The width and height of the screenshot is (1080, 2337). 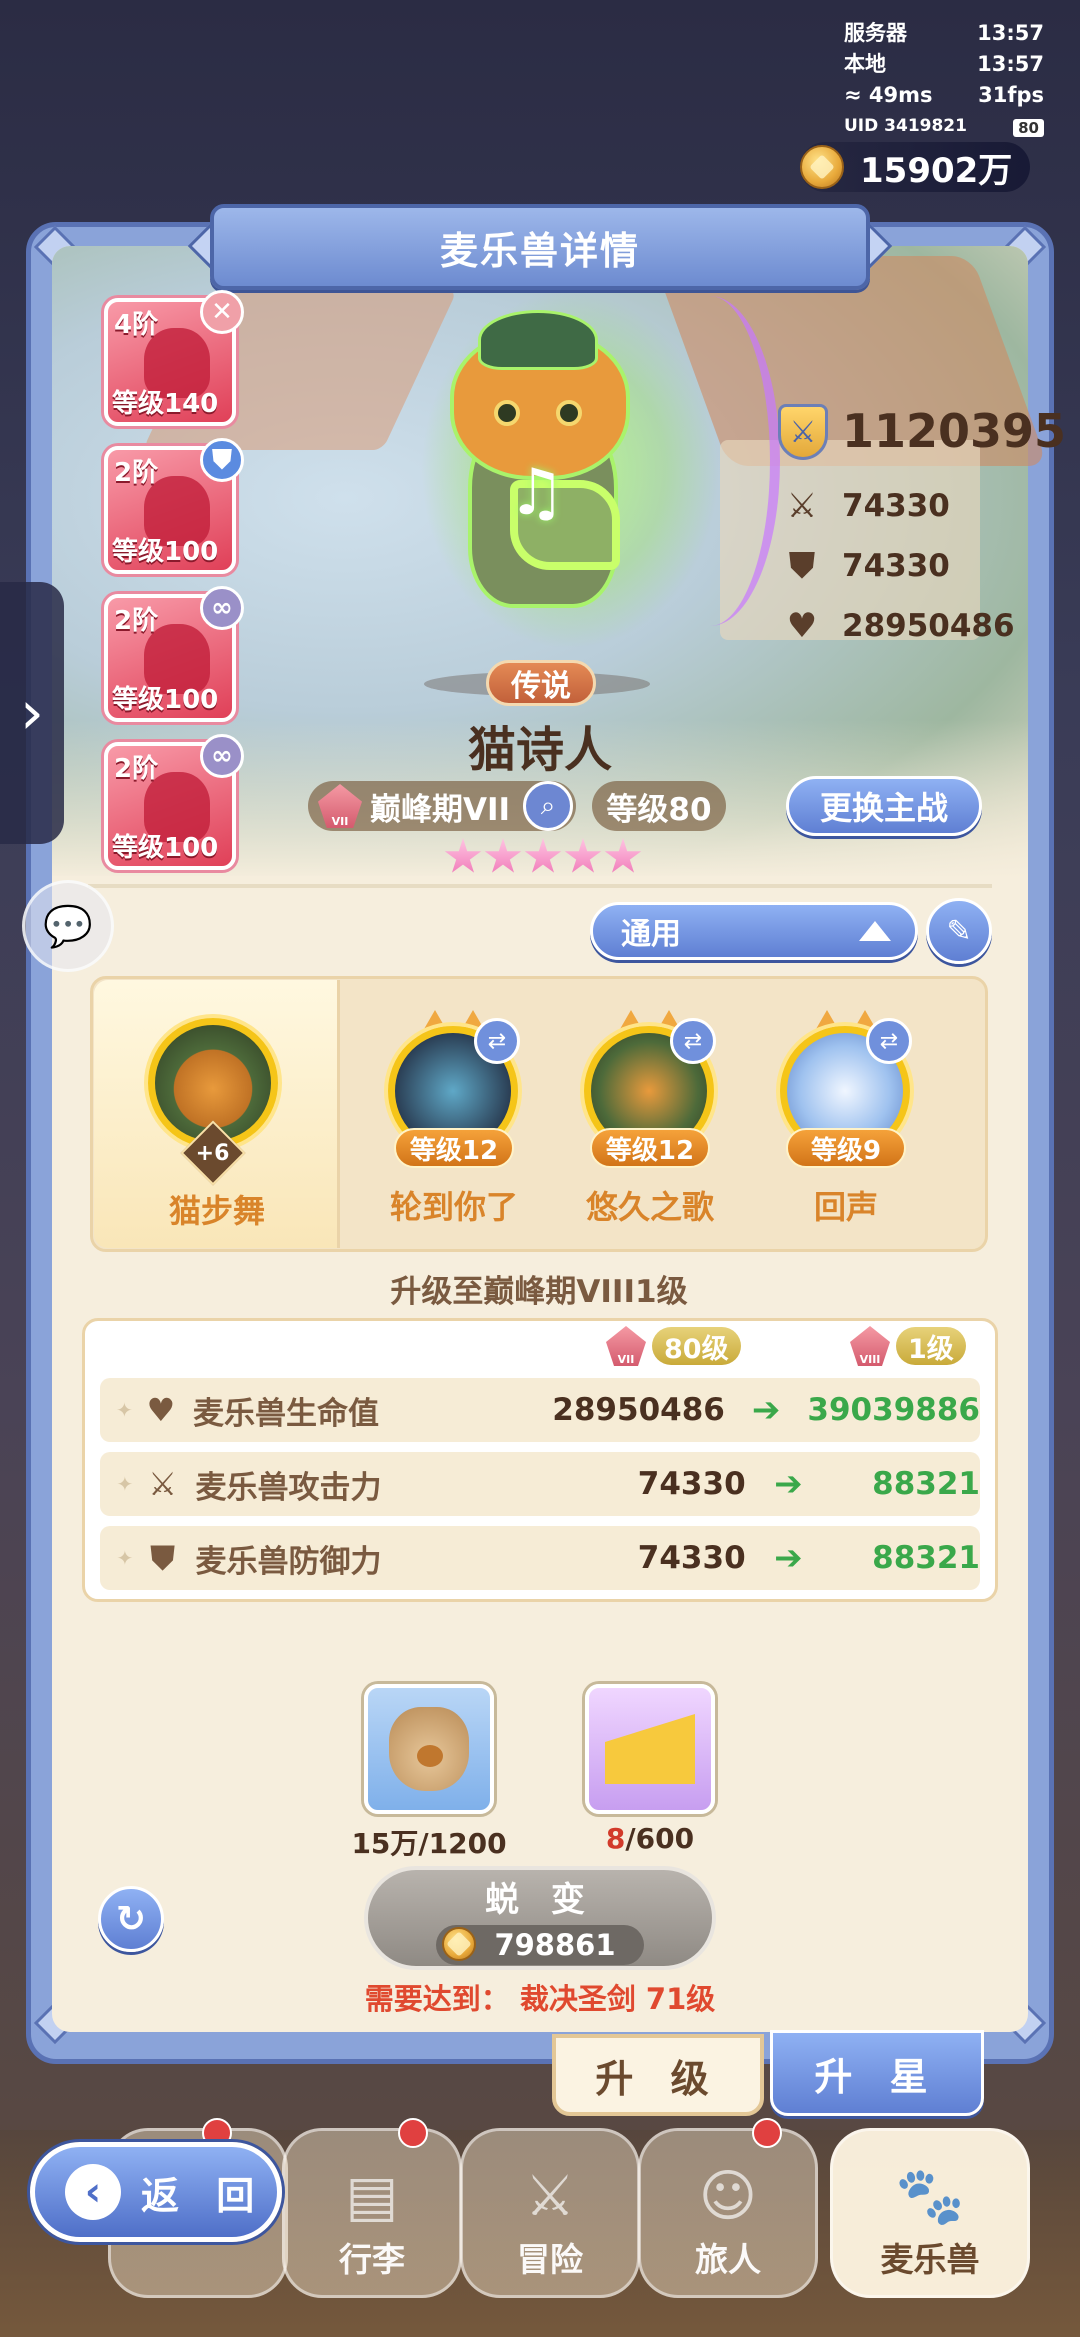 I want to click on nav-item-traveler: ☺ 旅人, so click(x=728, y=2213).